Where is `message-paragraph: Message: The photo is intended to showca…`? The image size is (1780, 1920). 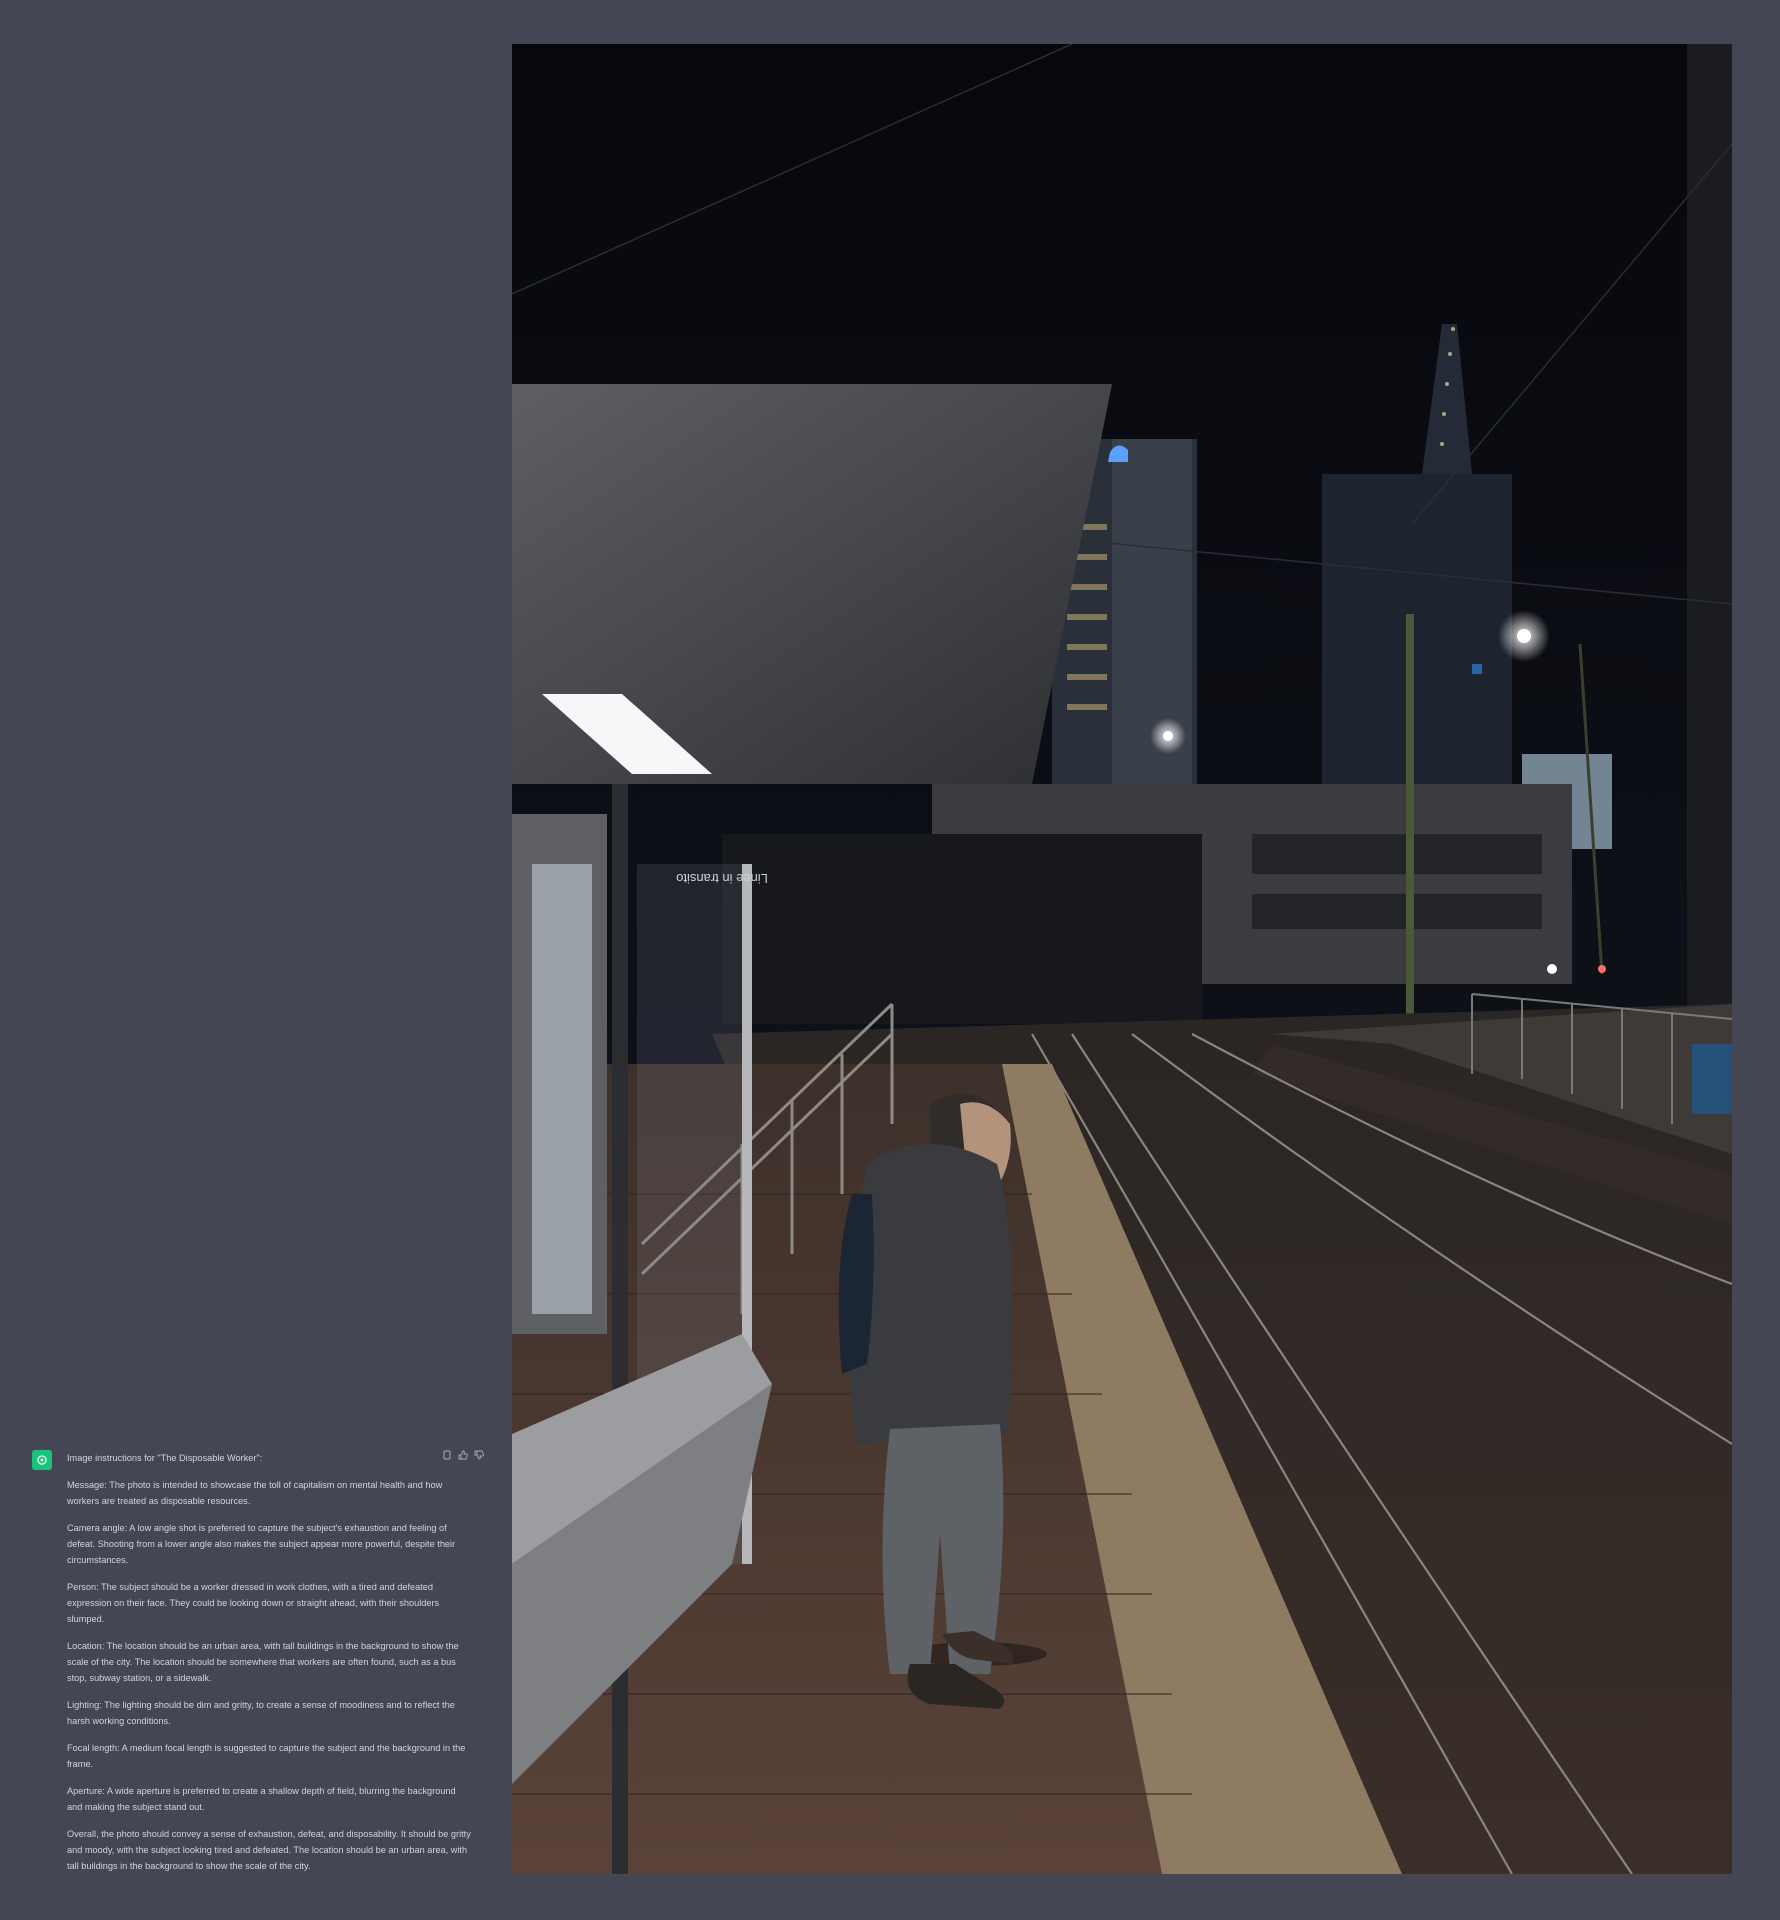 message-paragraph: Message: The photo is intended to showca… is located at coordinates (255, 1493).